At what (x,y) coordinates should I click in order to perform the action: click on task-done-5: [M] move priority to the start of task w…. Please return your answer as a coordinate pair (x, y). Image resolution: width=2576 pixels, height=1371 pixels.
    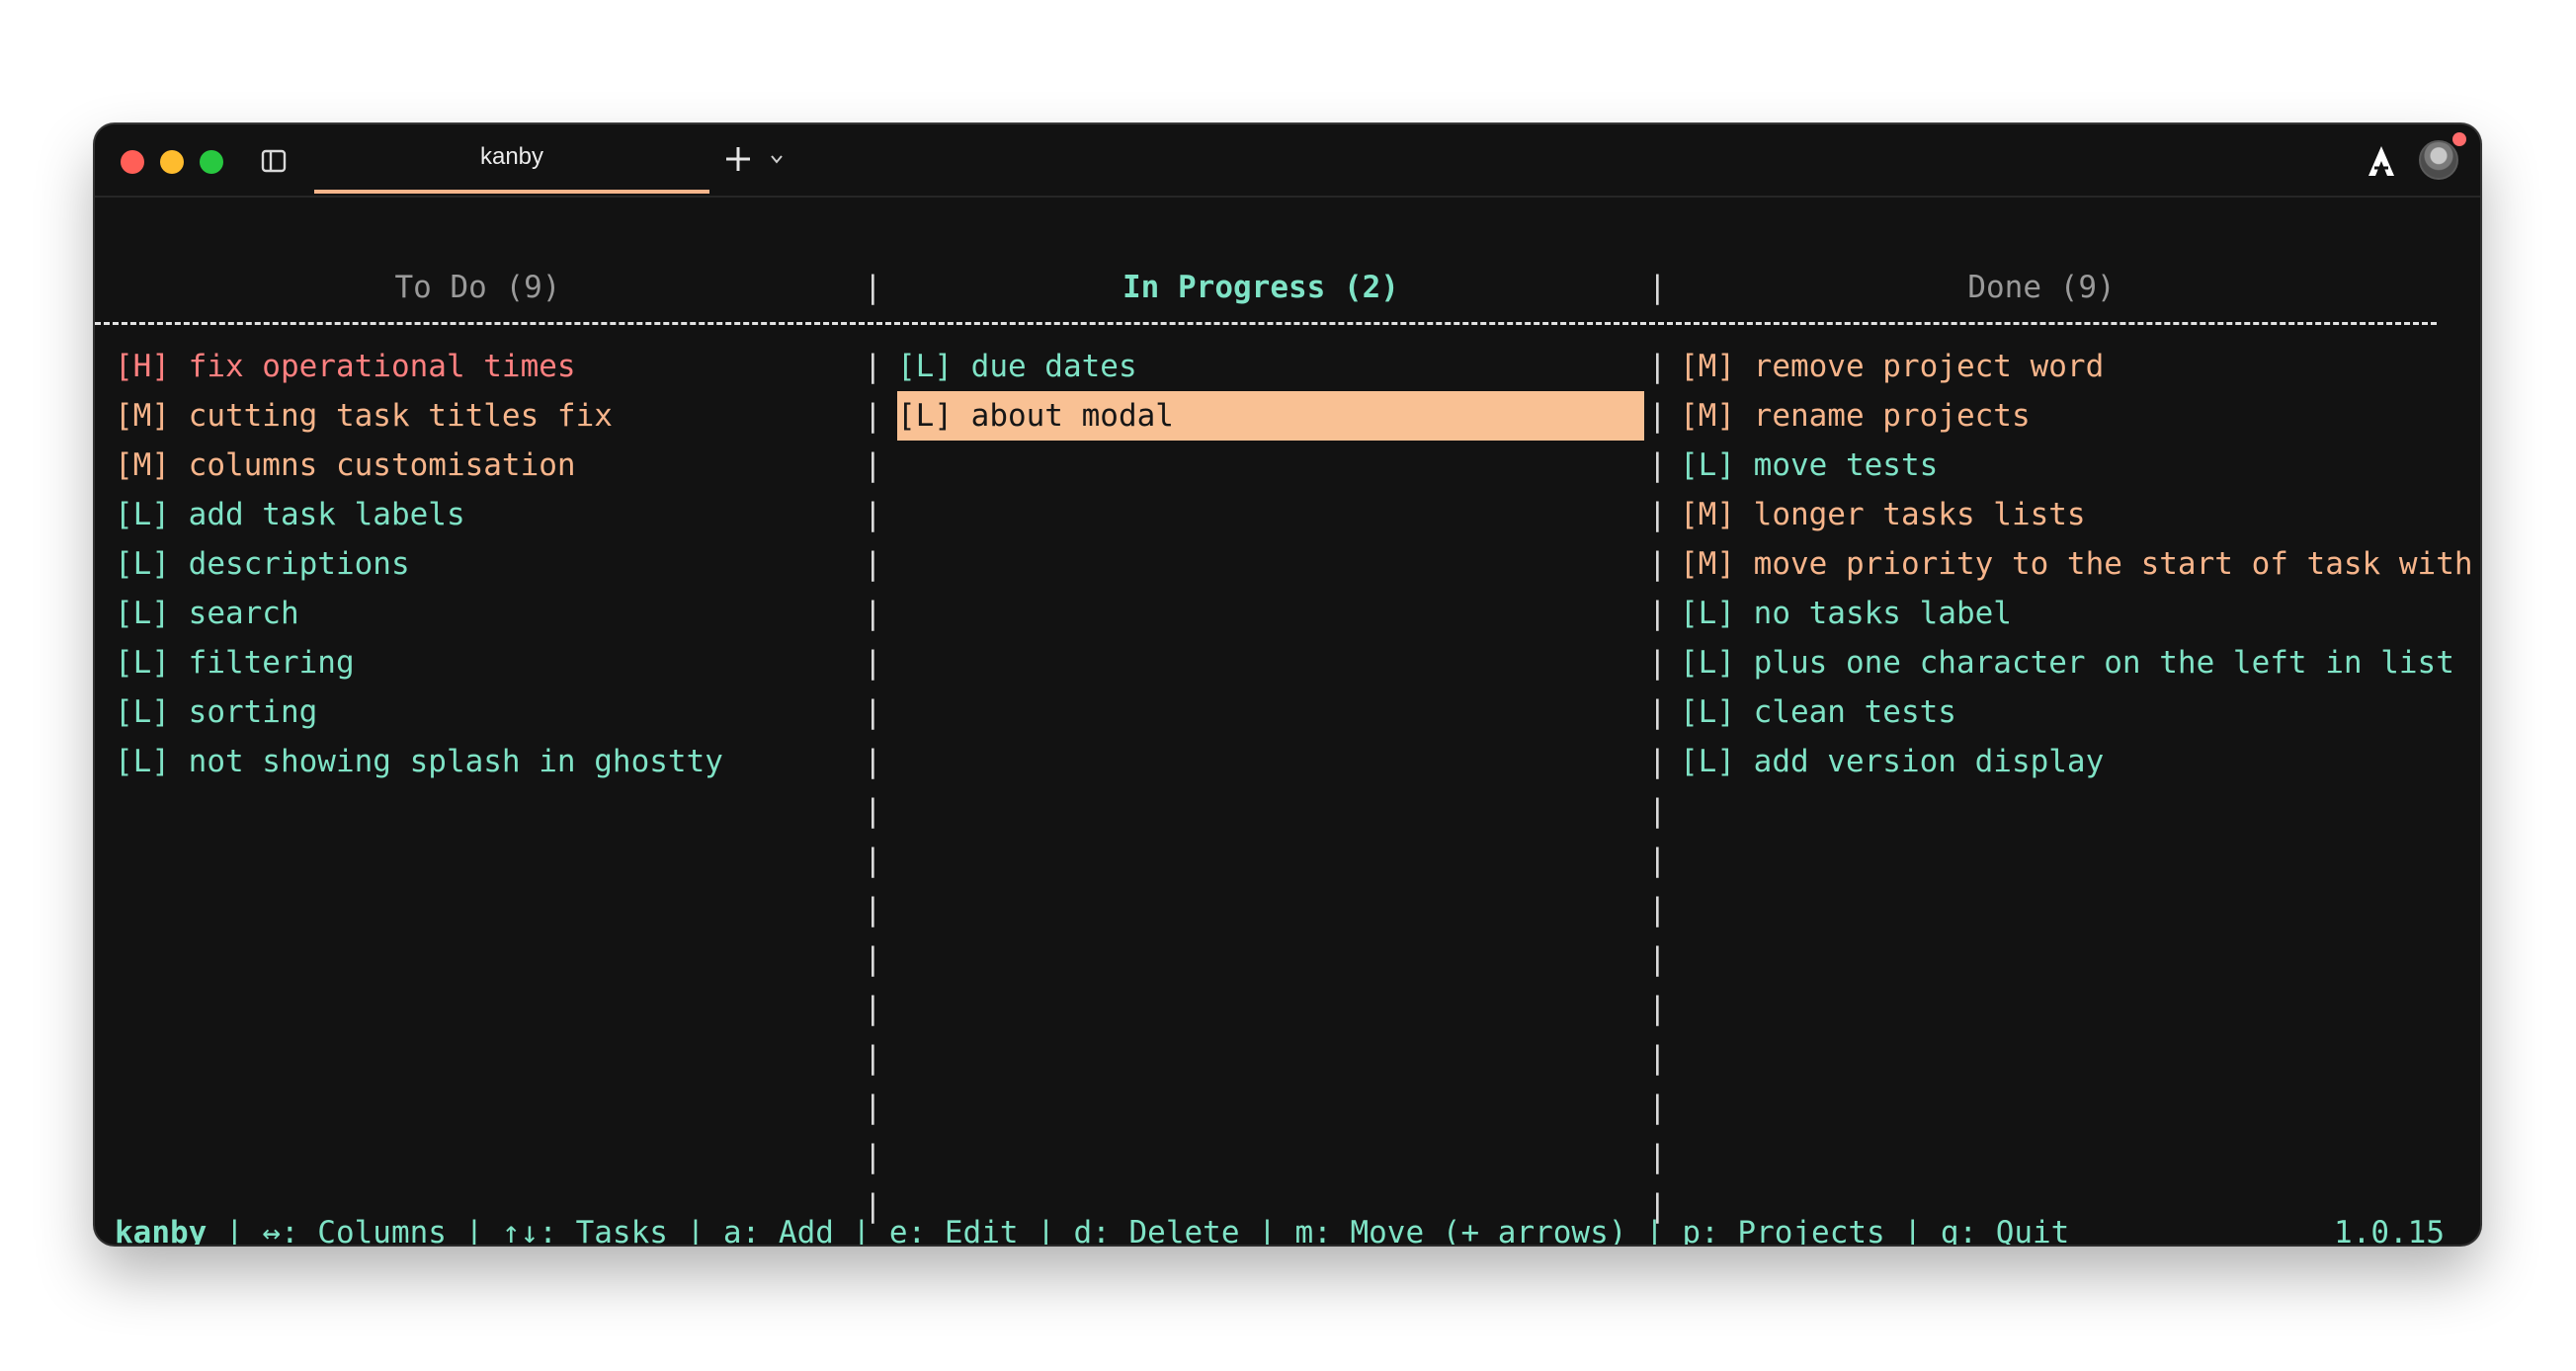
    Looking at the image, I should click on (2076, 564).